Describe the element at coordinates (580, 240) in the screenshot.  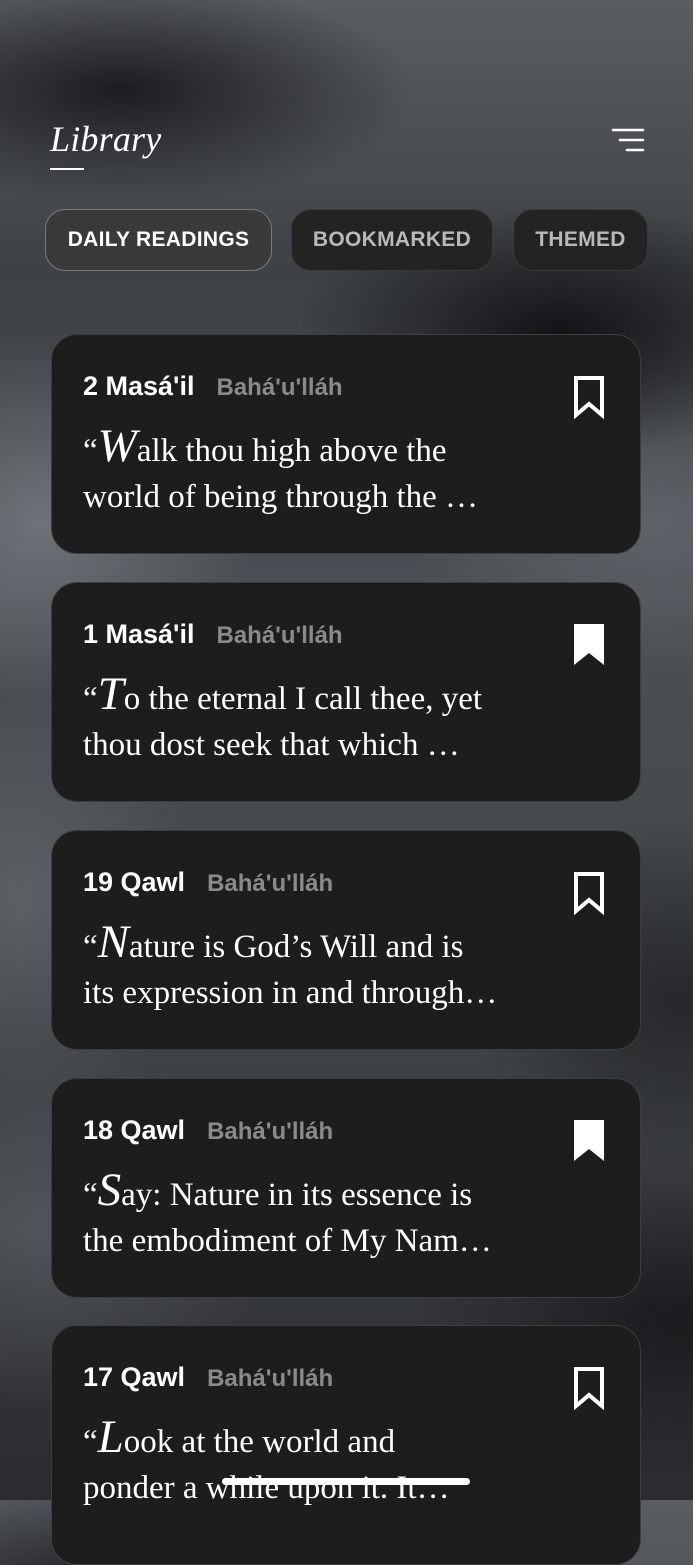
I see `tab-themed: THEMED` at that location.